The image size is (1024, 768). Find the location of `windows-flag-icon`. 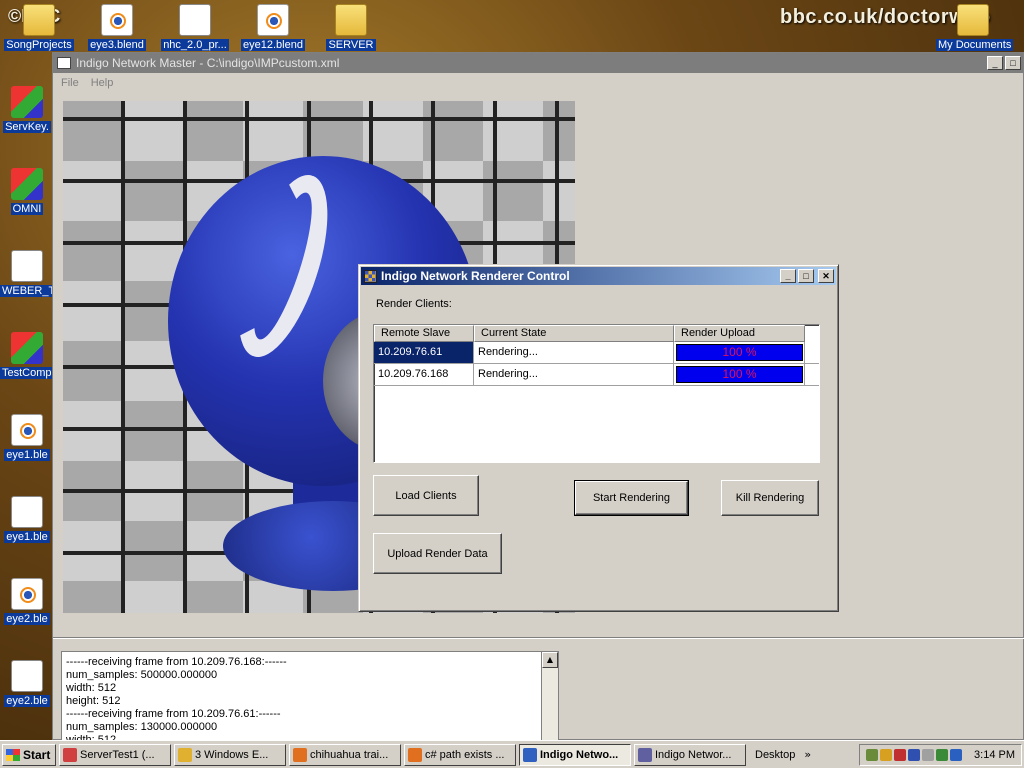

windows-flag-icon is located at coordinates (13, 754).